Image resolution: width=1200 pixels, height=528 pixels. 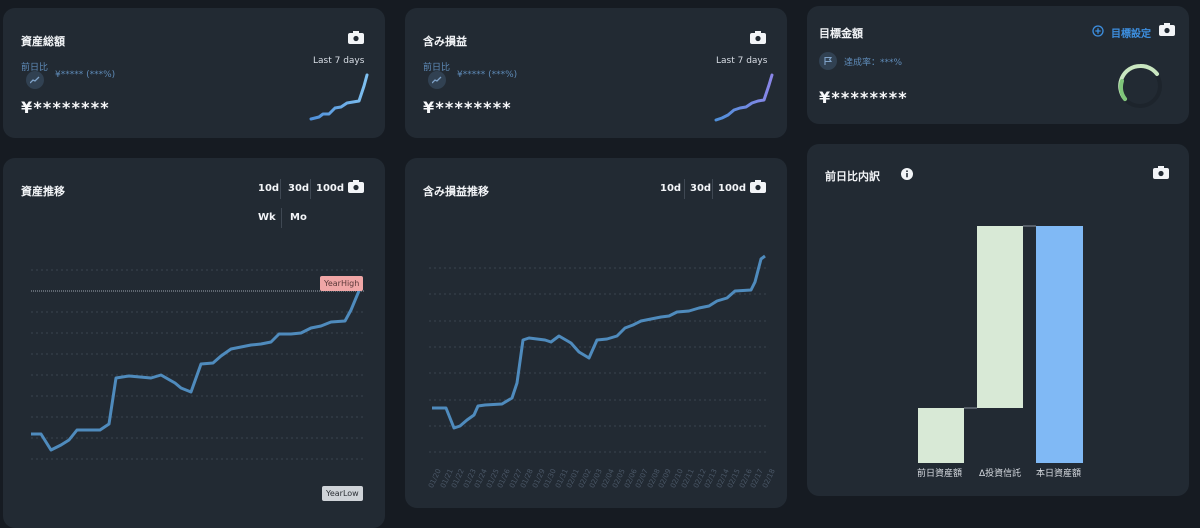 I want to click on waterfall-chart, so click(x=1000, y=344).